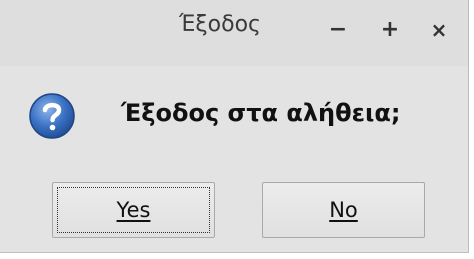  I want to click on confirm-message: Έξοδος στα αλήθεια;, so click(261, 113).